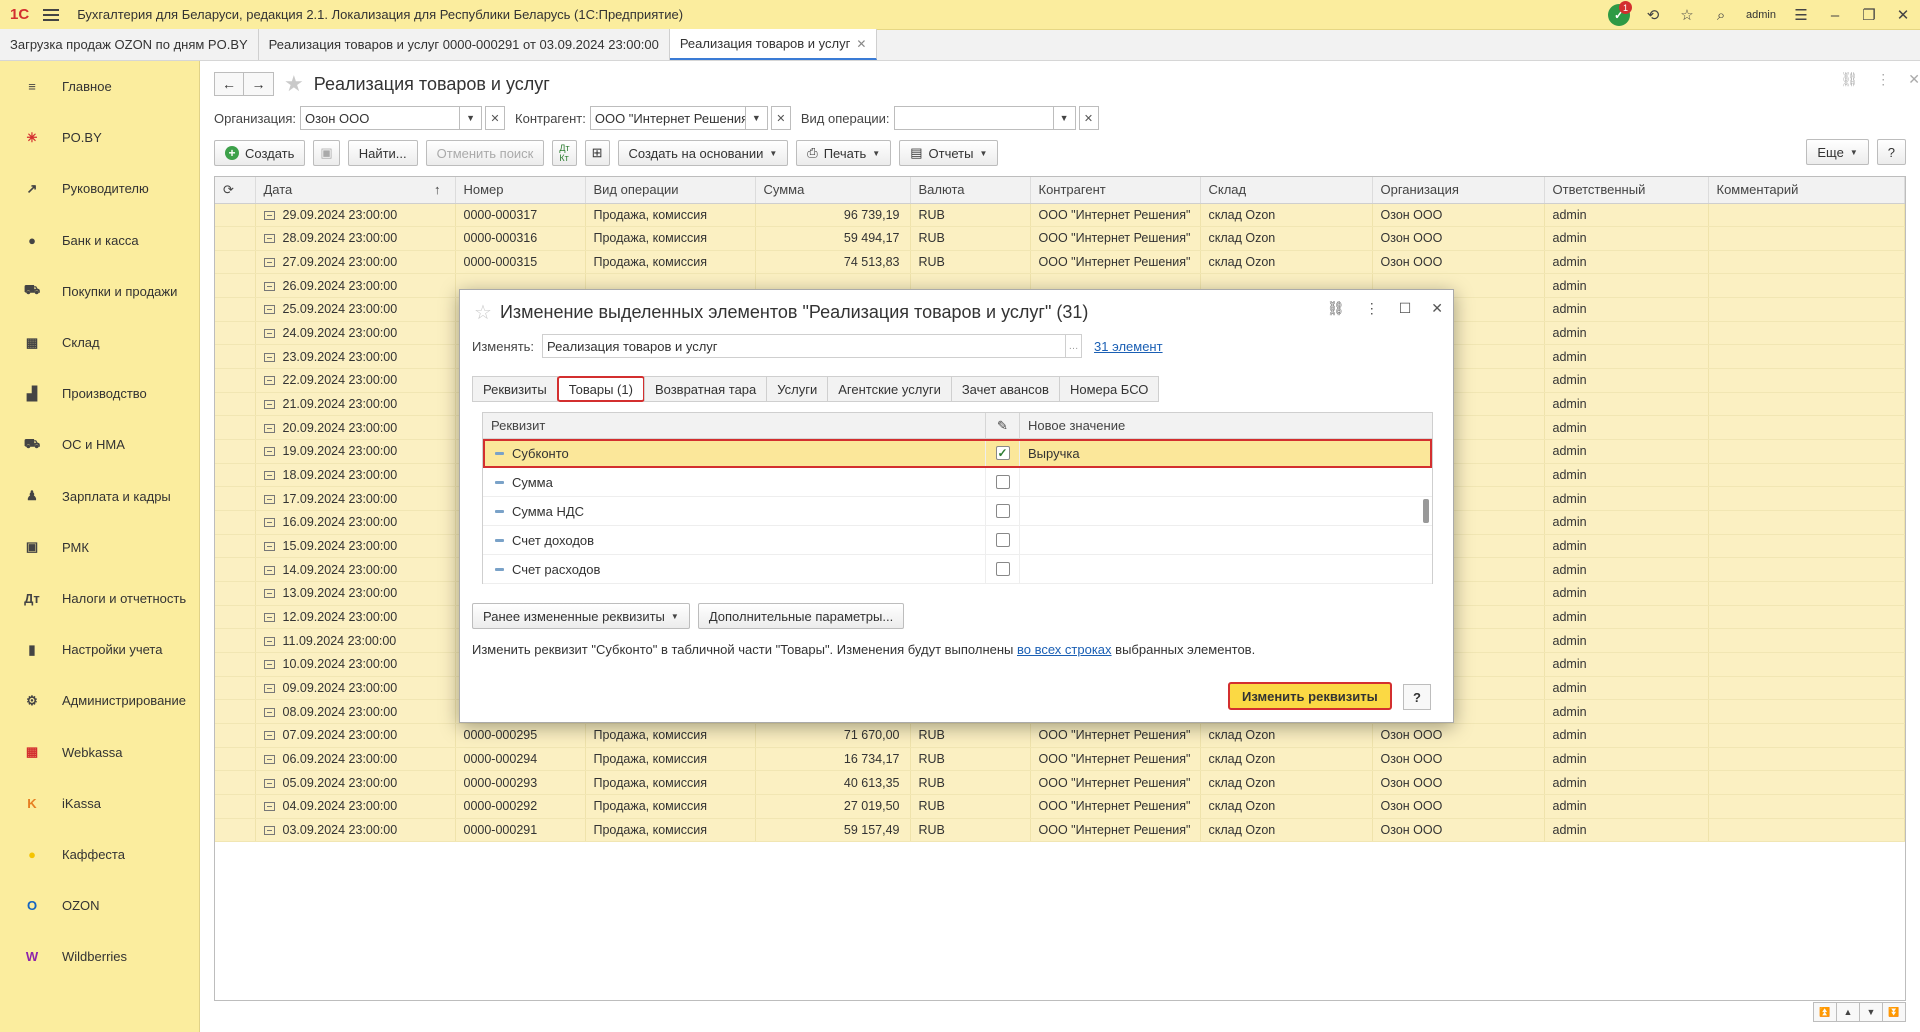 This screenshot has width=1920, height=1032. What do you see at coordinates (1835, 15) in the screenshot?
I see `minimize-icon: –` at bounding box center [1835, 15].